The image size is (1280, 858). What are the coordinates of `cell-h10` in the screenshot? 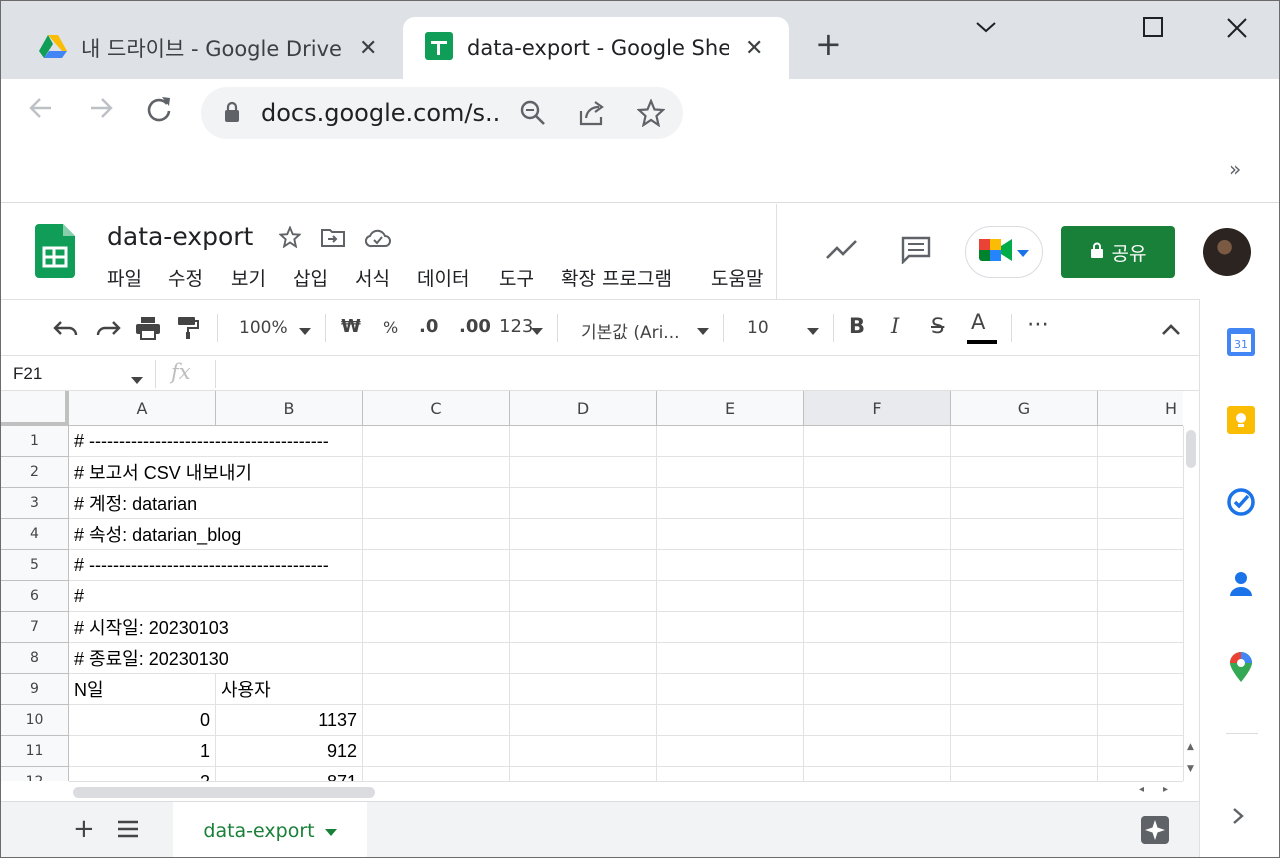 It's located at (1140, 720).